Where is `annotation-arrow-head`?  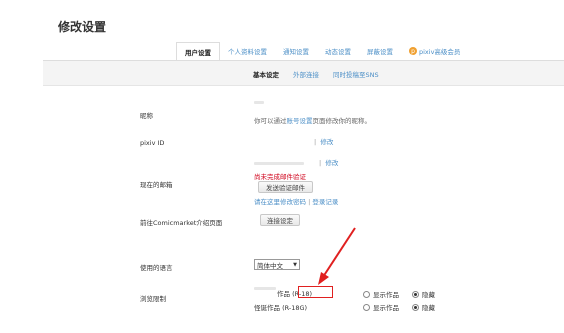 annotation-arrow-head is located at coordinates (323, 278).